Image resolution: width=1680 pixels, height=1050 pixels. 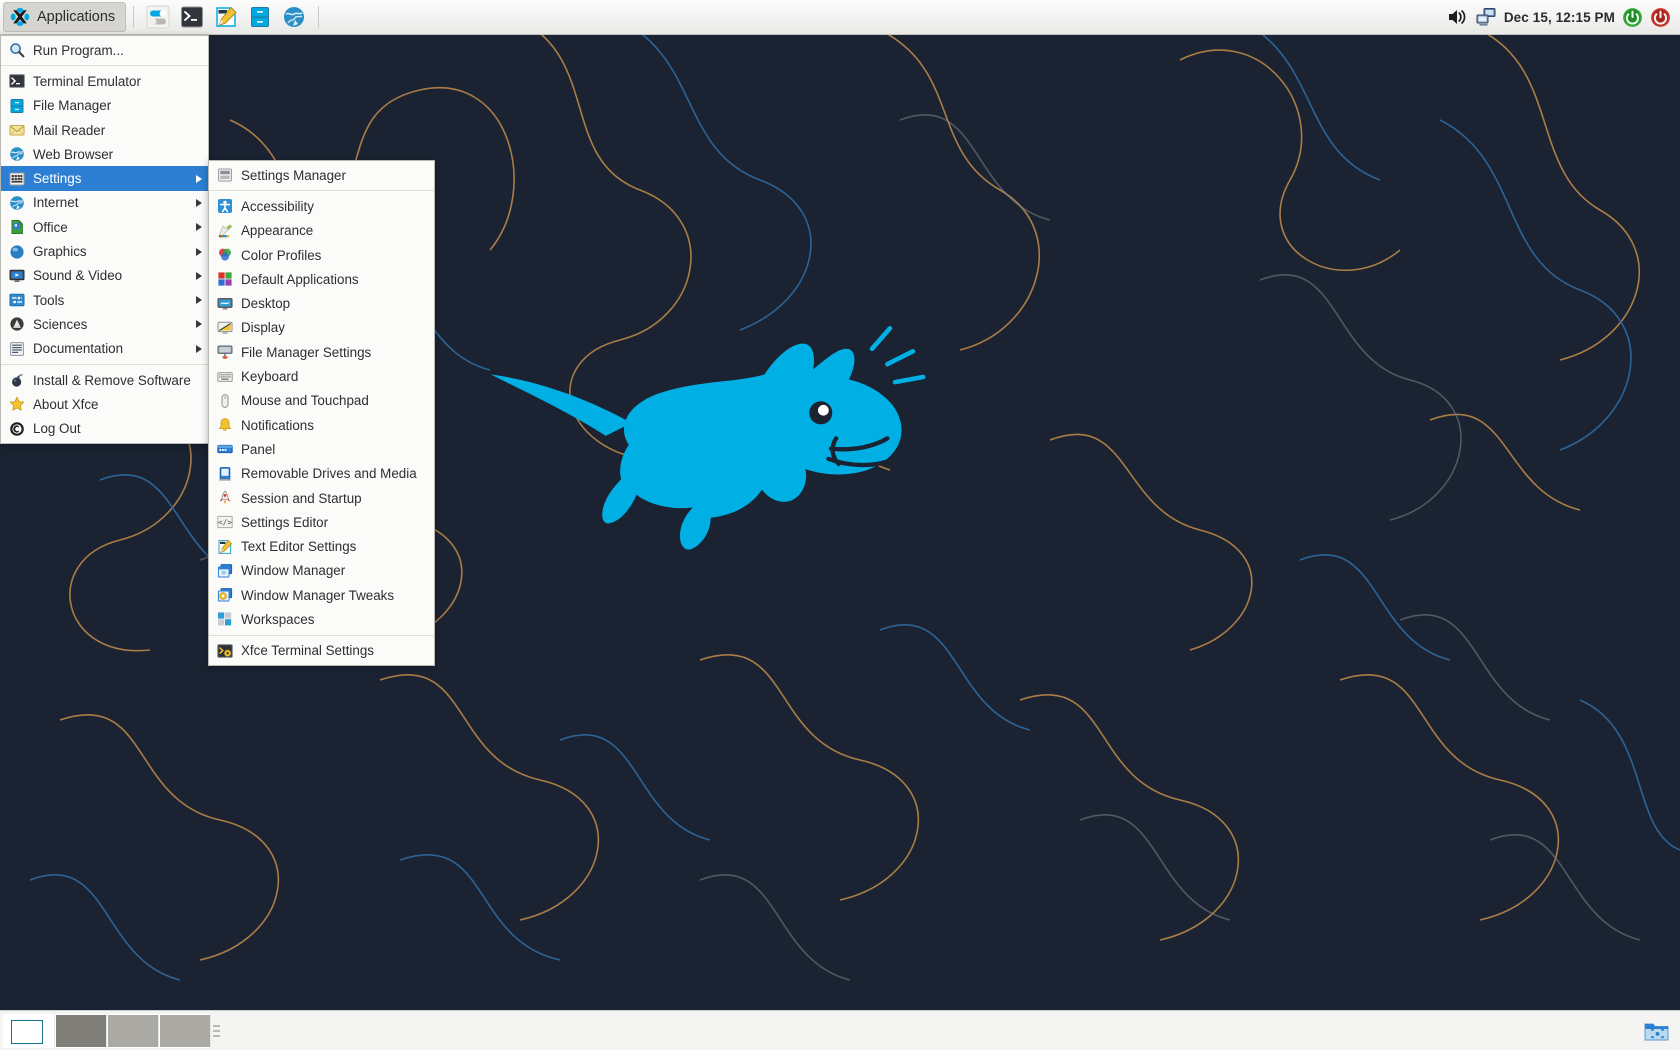 I want to click on flask-dome-icon, so click(x=16, y=324).